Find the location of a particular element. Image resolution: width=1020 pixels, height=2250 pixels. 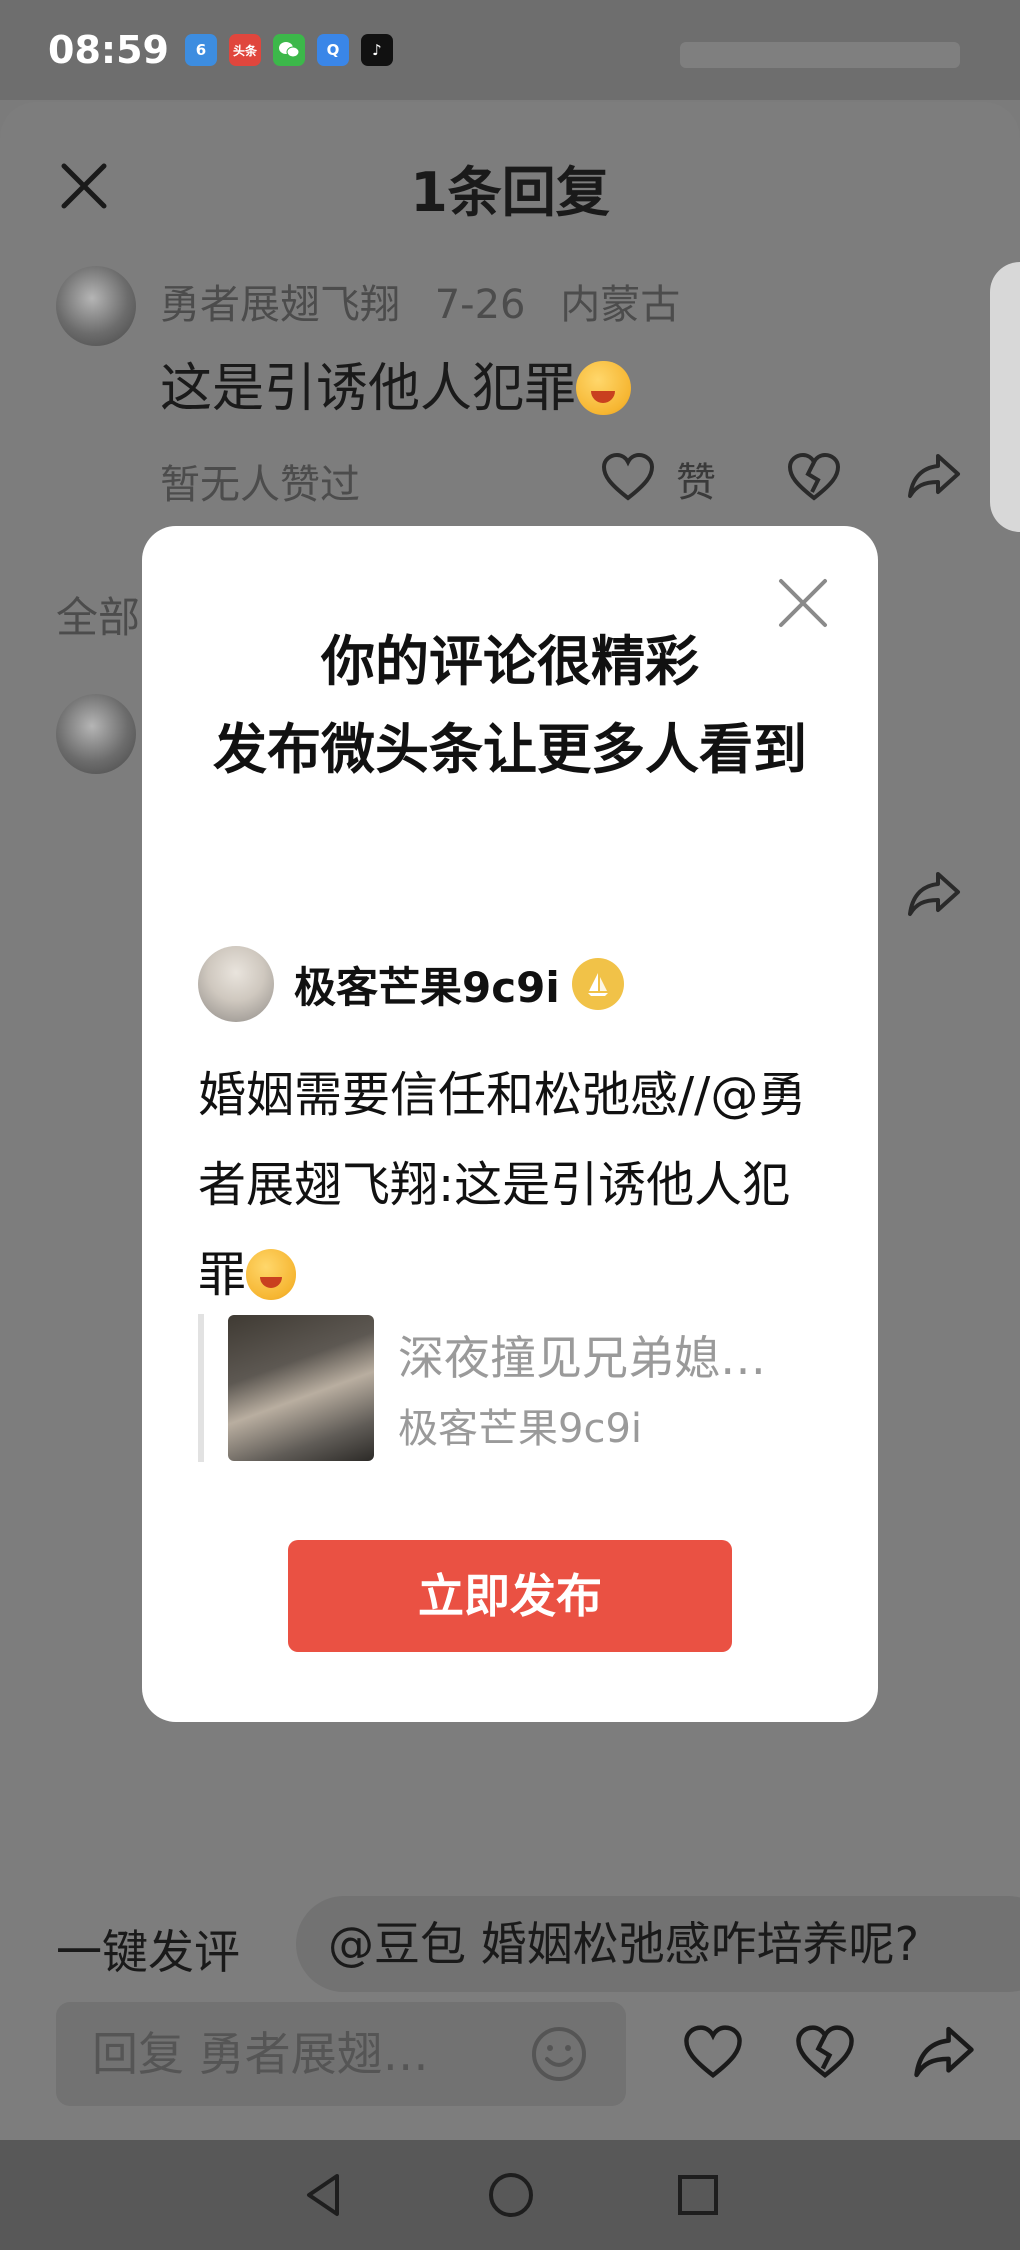

quoted-article-thumbnail is located at coordinates (301, 1388).